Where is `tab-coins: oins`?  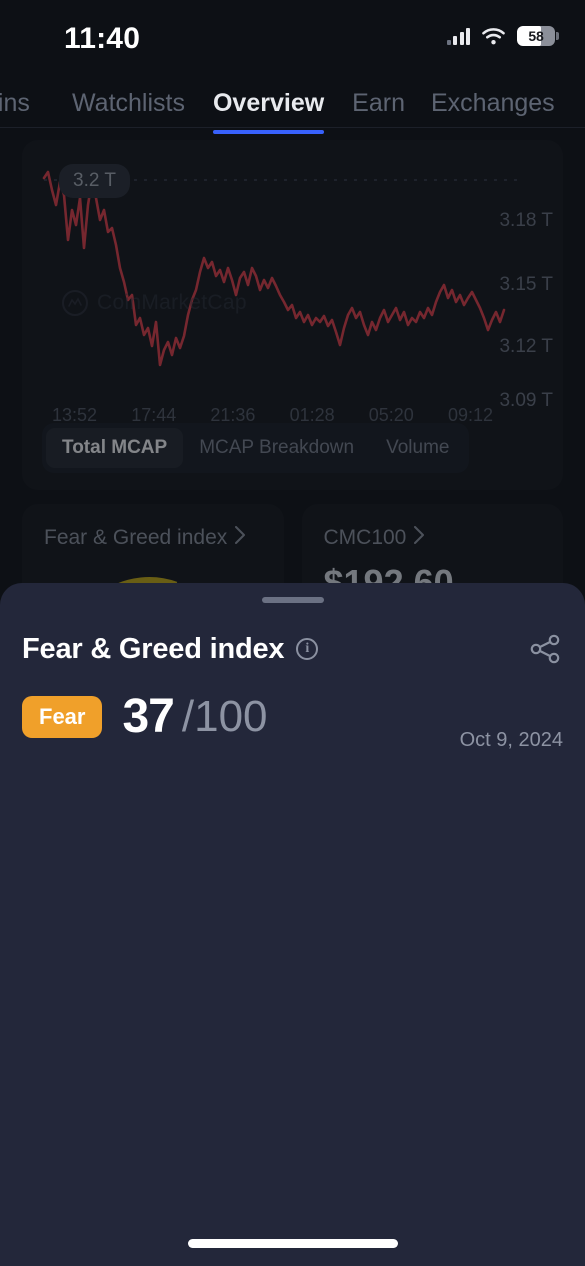 tab-coins: oins is located at coordinates (32, 103).